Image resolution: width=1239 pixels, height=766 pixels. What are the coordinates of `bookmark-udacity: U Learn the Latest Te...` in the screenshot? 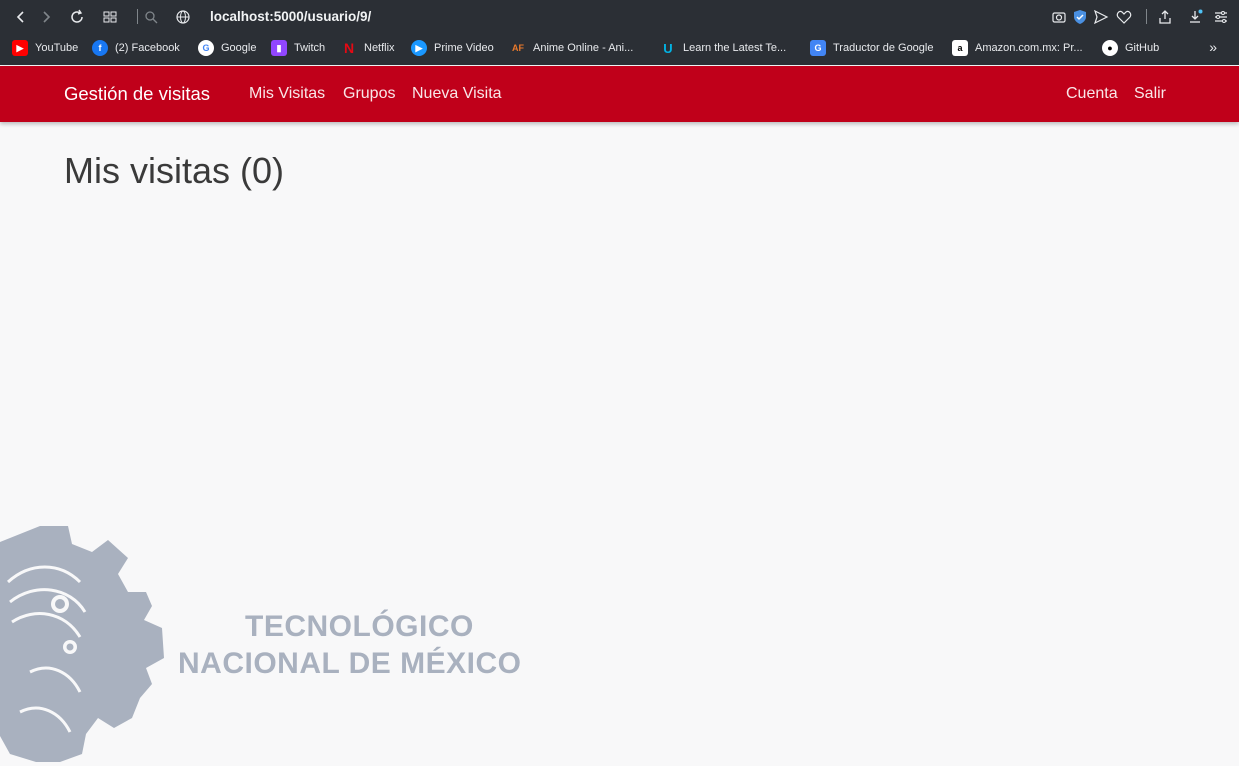 It's located at (723, 48).